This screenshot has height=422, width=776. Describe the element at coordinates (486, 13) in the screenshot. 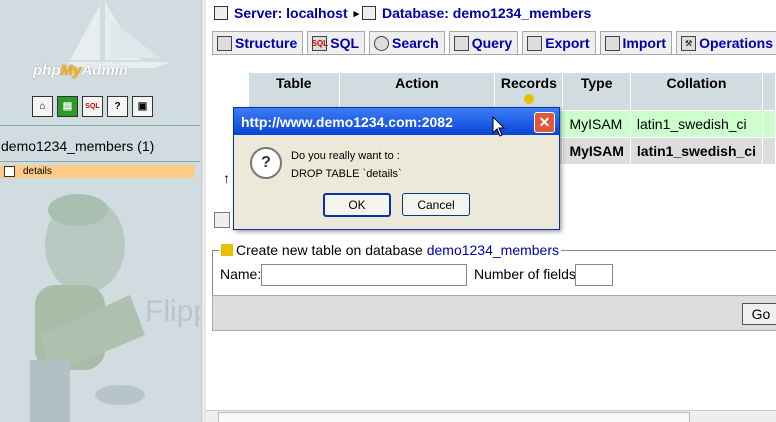

I see `breadcrumb-database-label: Database: demo1234_members` at that location.